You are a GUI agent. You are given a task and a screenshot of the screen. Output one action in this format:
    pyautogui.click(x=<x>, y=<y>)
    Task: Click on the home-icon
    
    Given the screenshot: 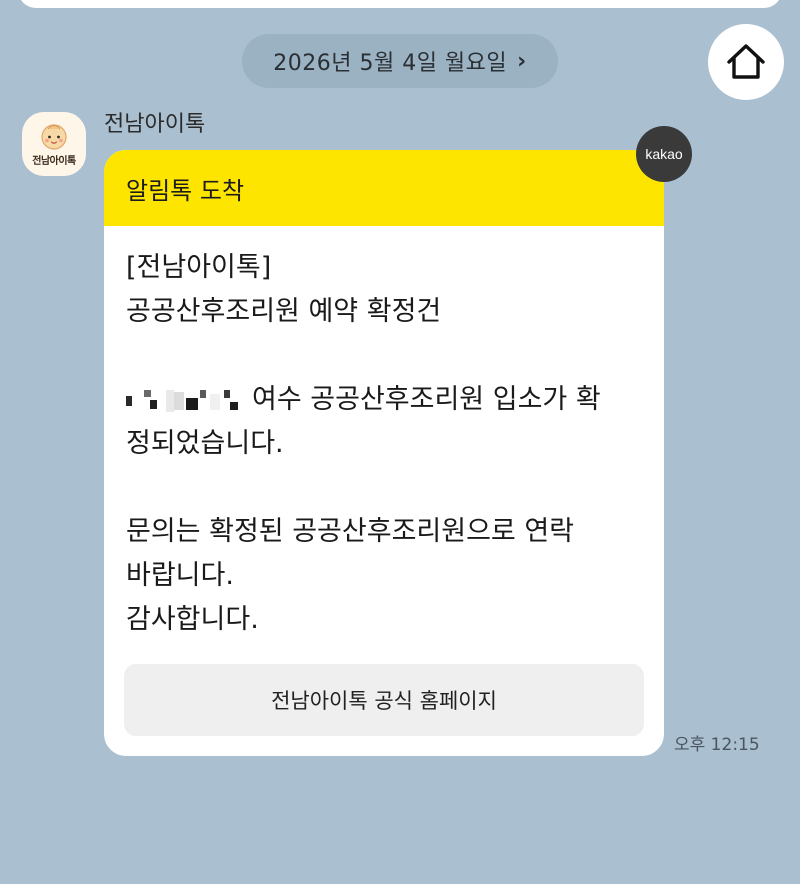 What is the action you would take?
    pyautogui.click(x=746, y=61)
    